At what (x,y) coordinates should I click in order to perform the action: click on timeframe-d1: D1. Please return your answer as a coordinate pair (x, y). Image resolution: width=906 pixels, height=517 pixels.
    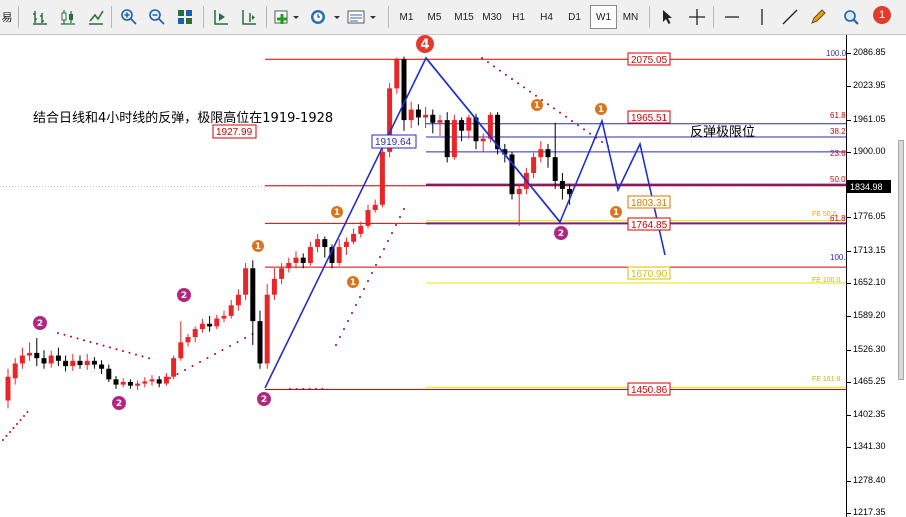
    Looking at the image, I should click on (574, 17).